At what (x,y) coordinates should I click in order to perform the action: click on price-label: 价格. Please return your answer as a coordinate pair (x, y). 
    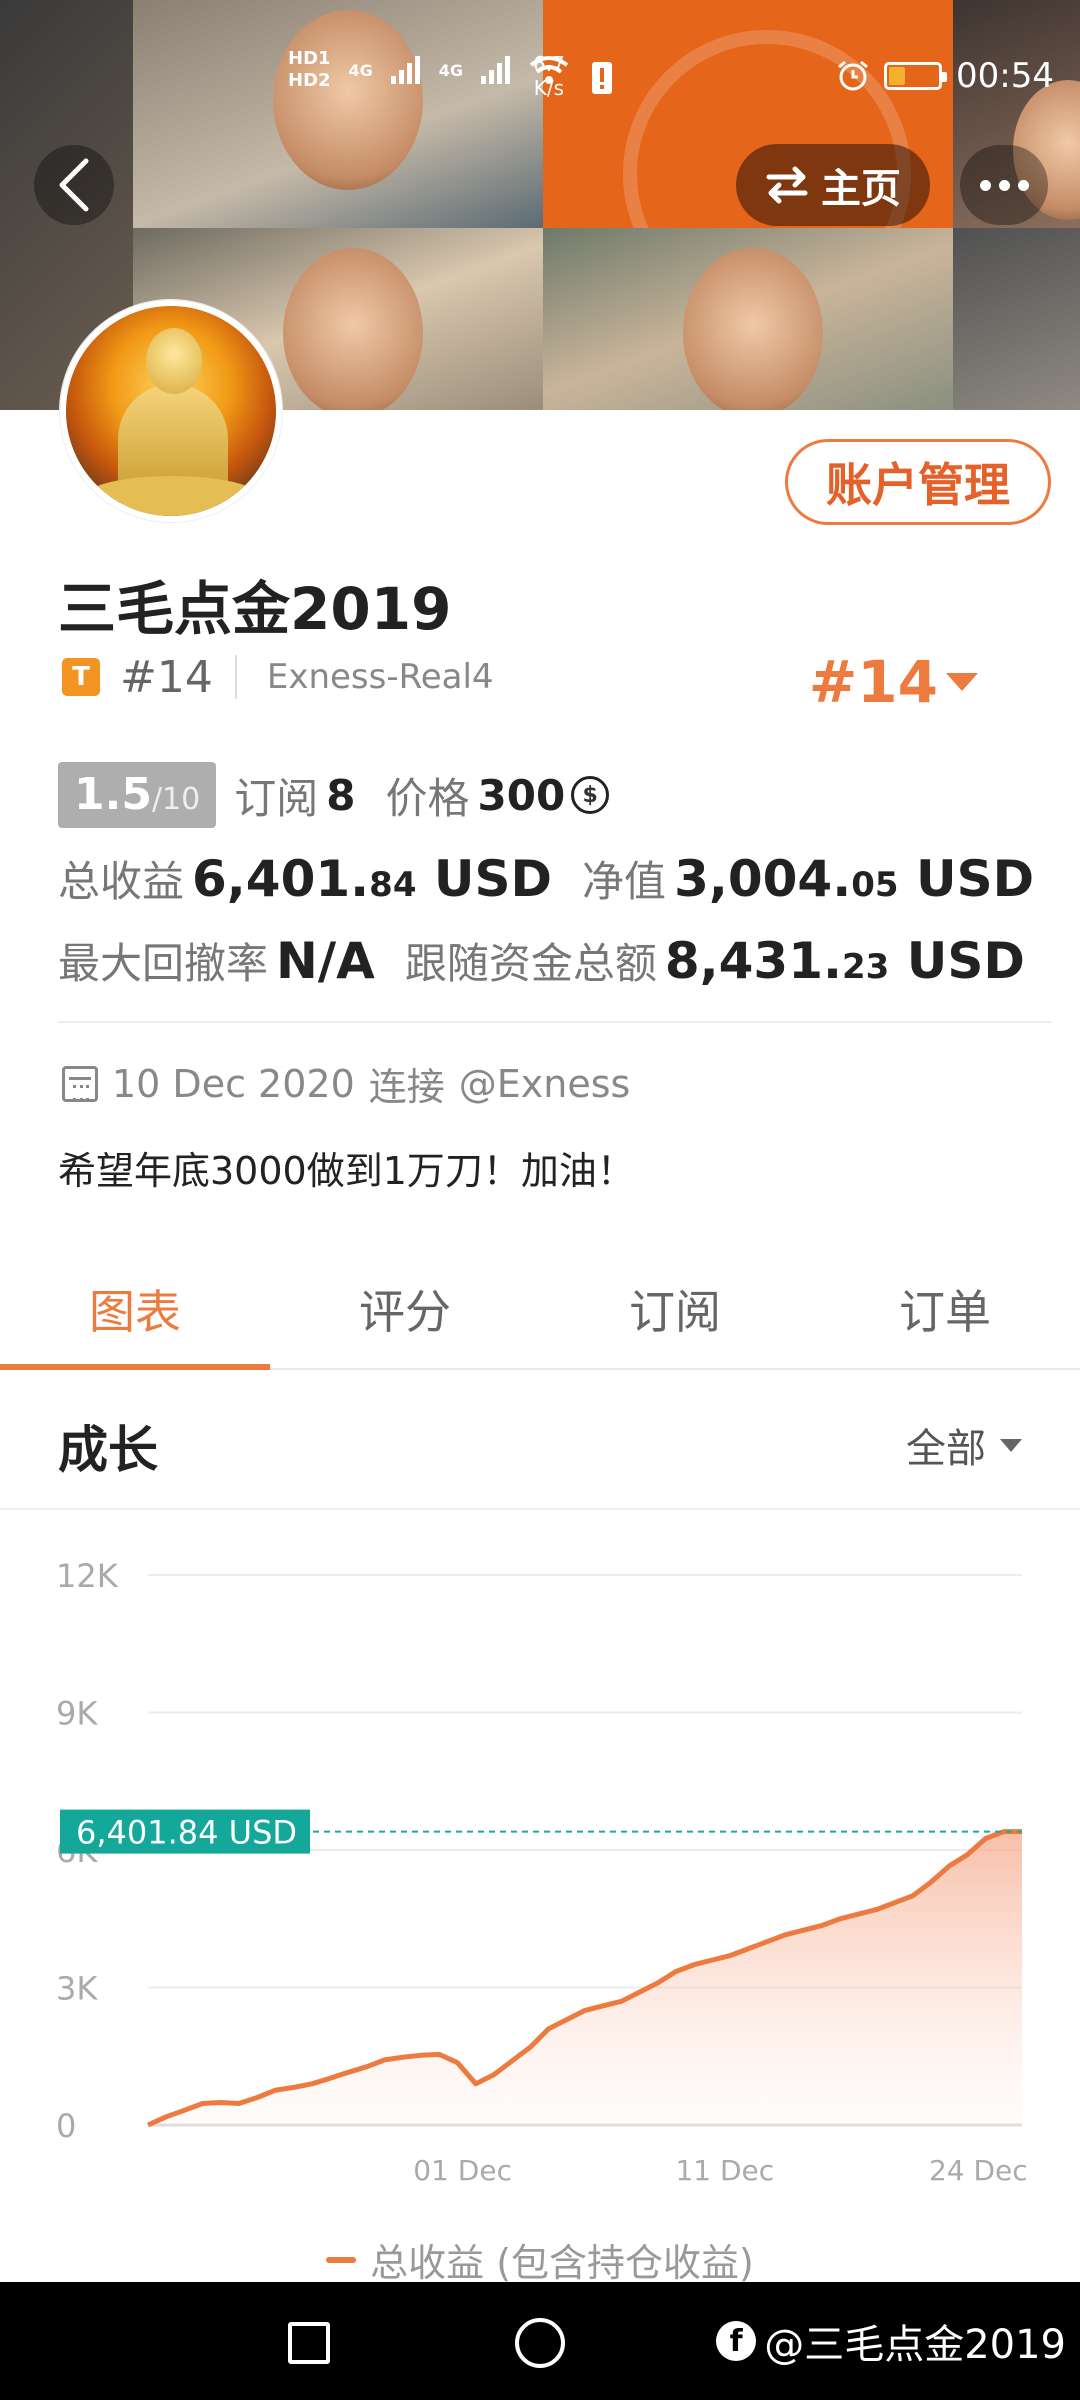
    Looking at the image, I should click on (427, 798).